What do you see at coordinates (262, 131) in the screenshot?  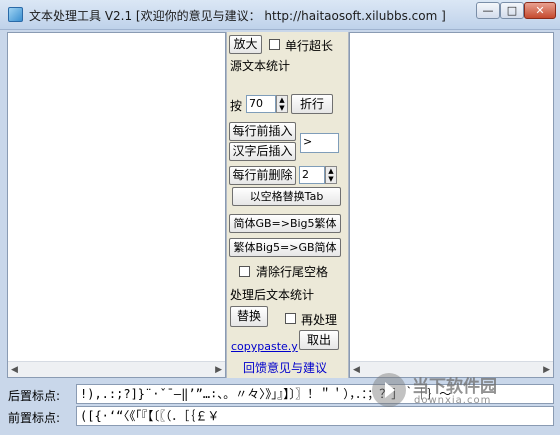 I see `insert-line-front-button: 每行前插入` at bounding box center [262, 131].